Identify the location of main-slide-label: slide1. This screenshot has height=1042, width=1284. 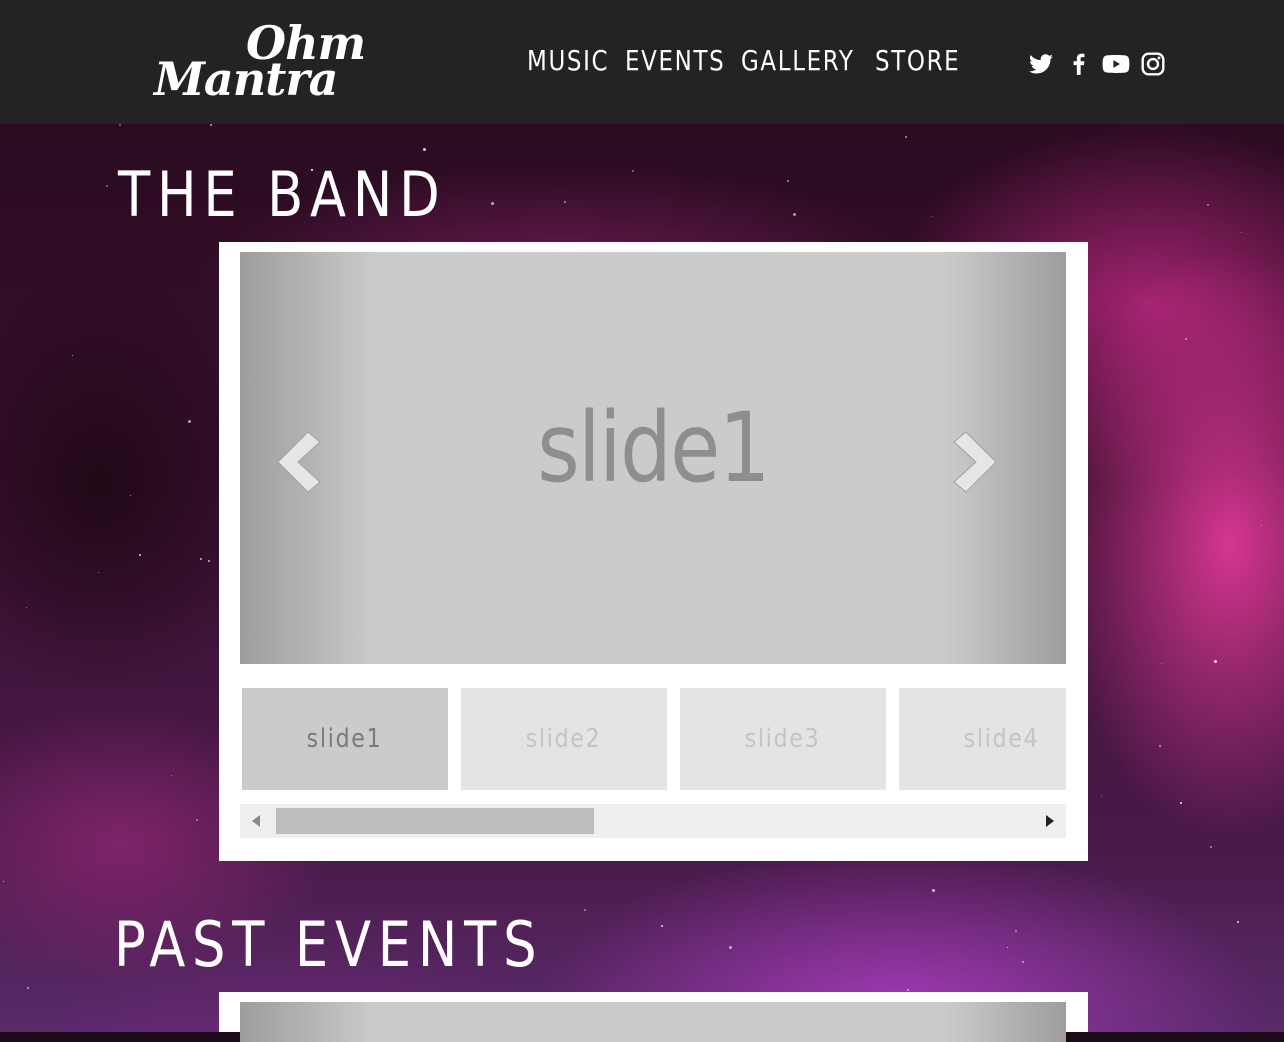
(653, 448).